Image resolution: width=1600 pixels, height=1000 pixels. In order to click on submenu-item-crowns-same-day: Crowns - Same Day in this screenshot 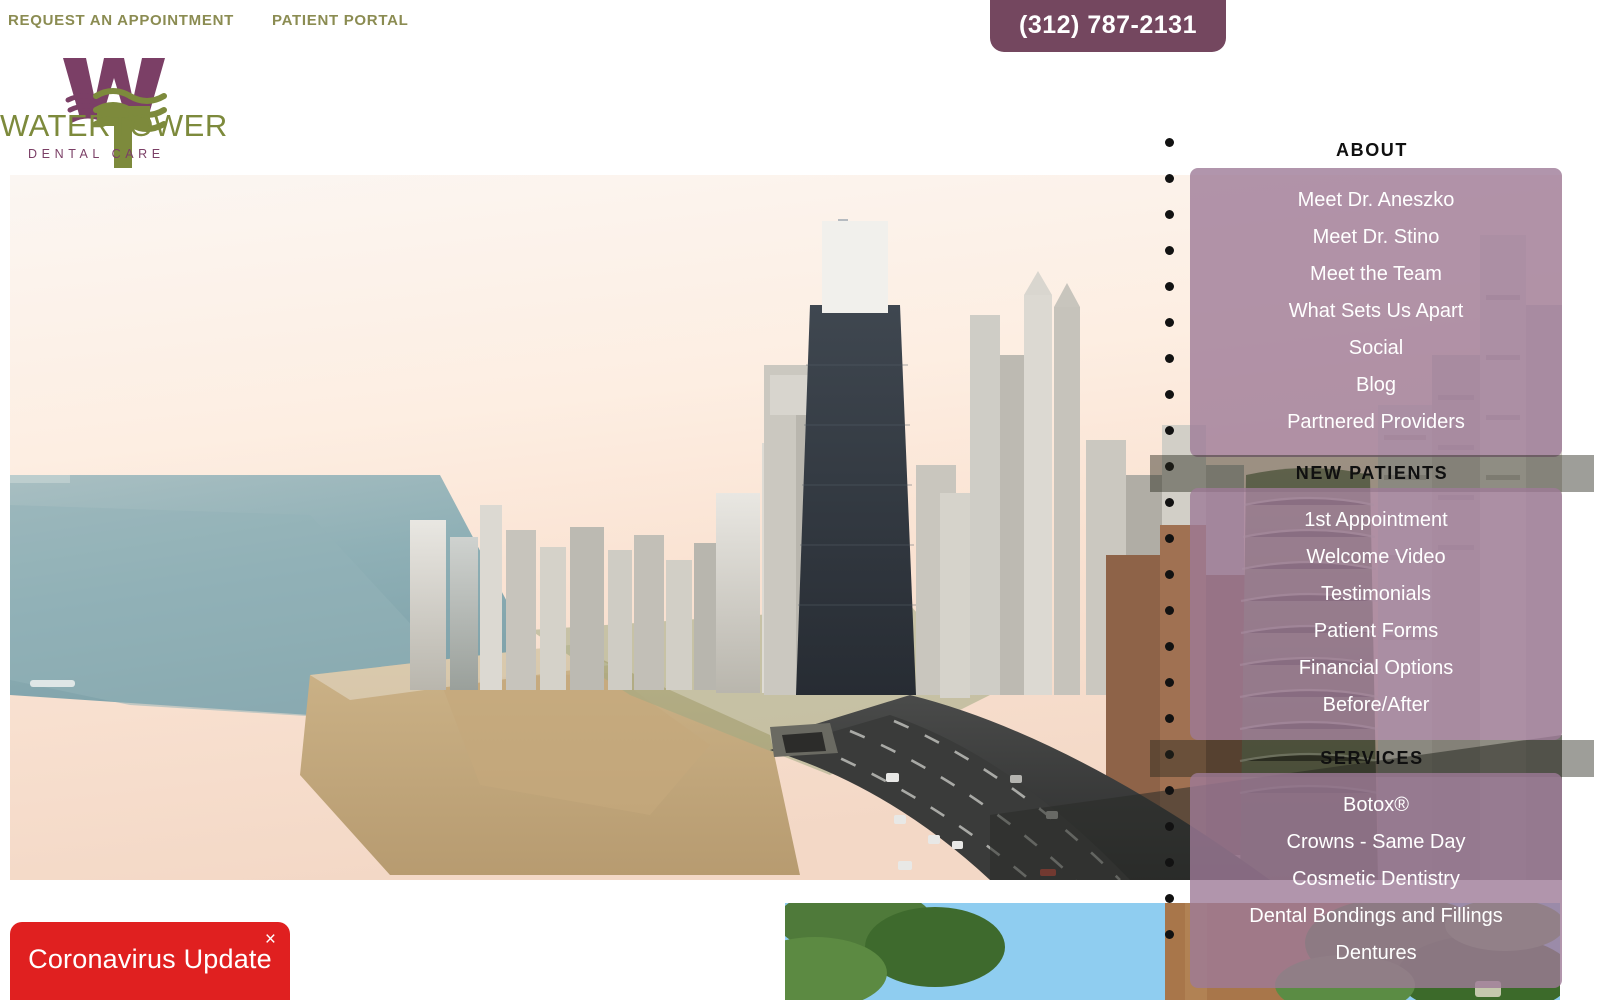, I will do `click(1376, 842)`.